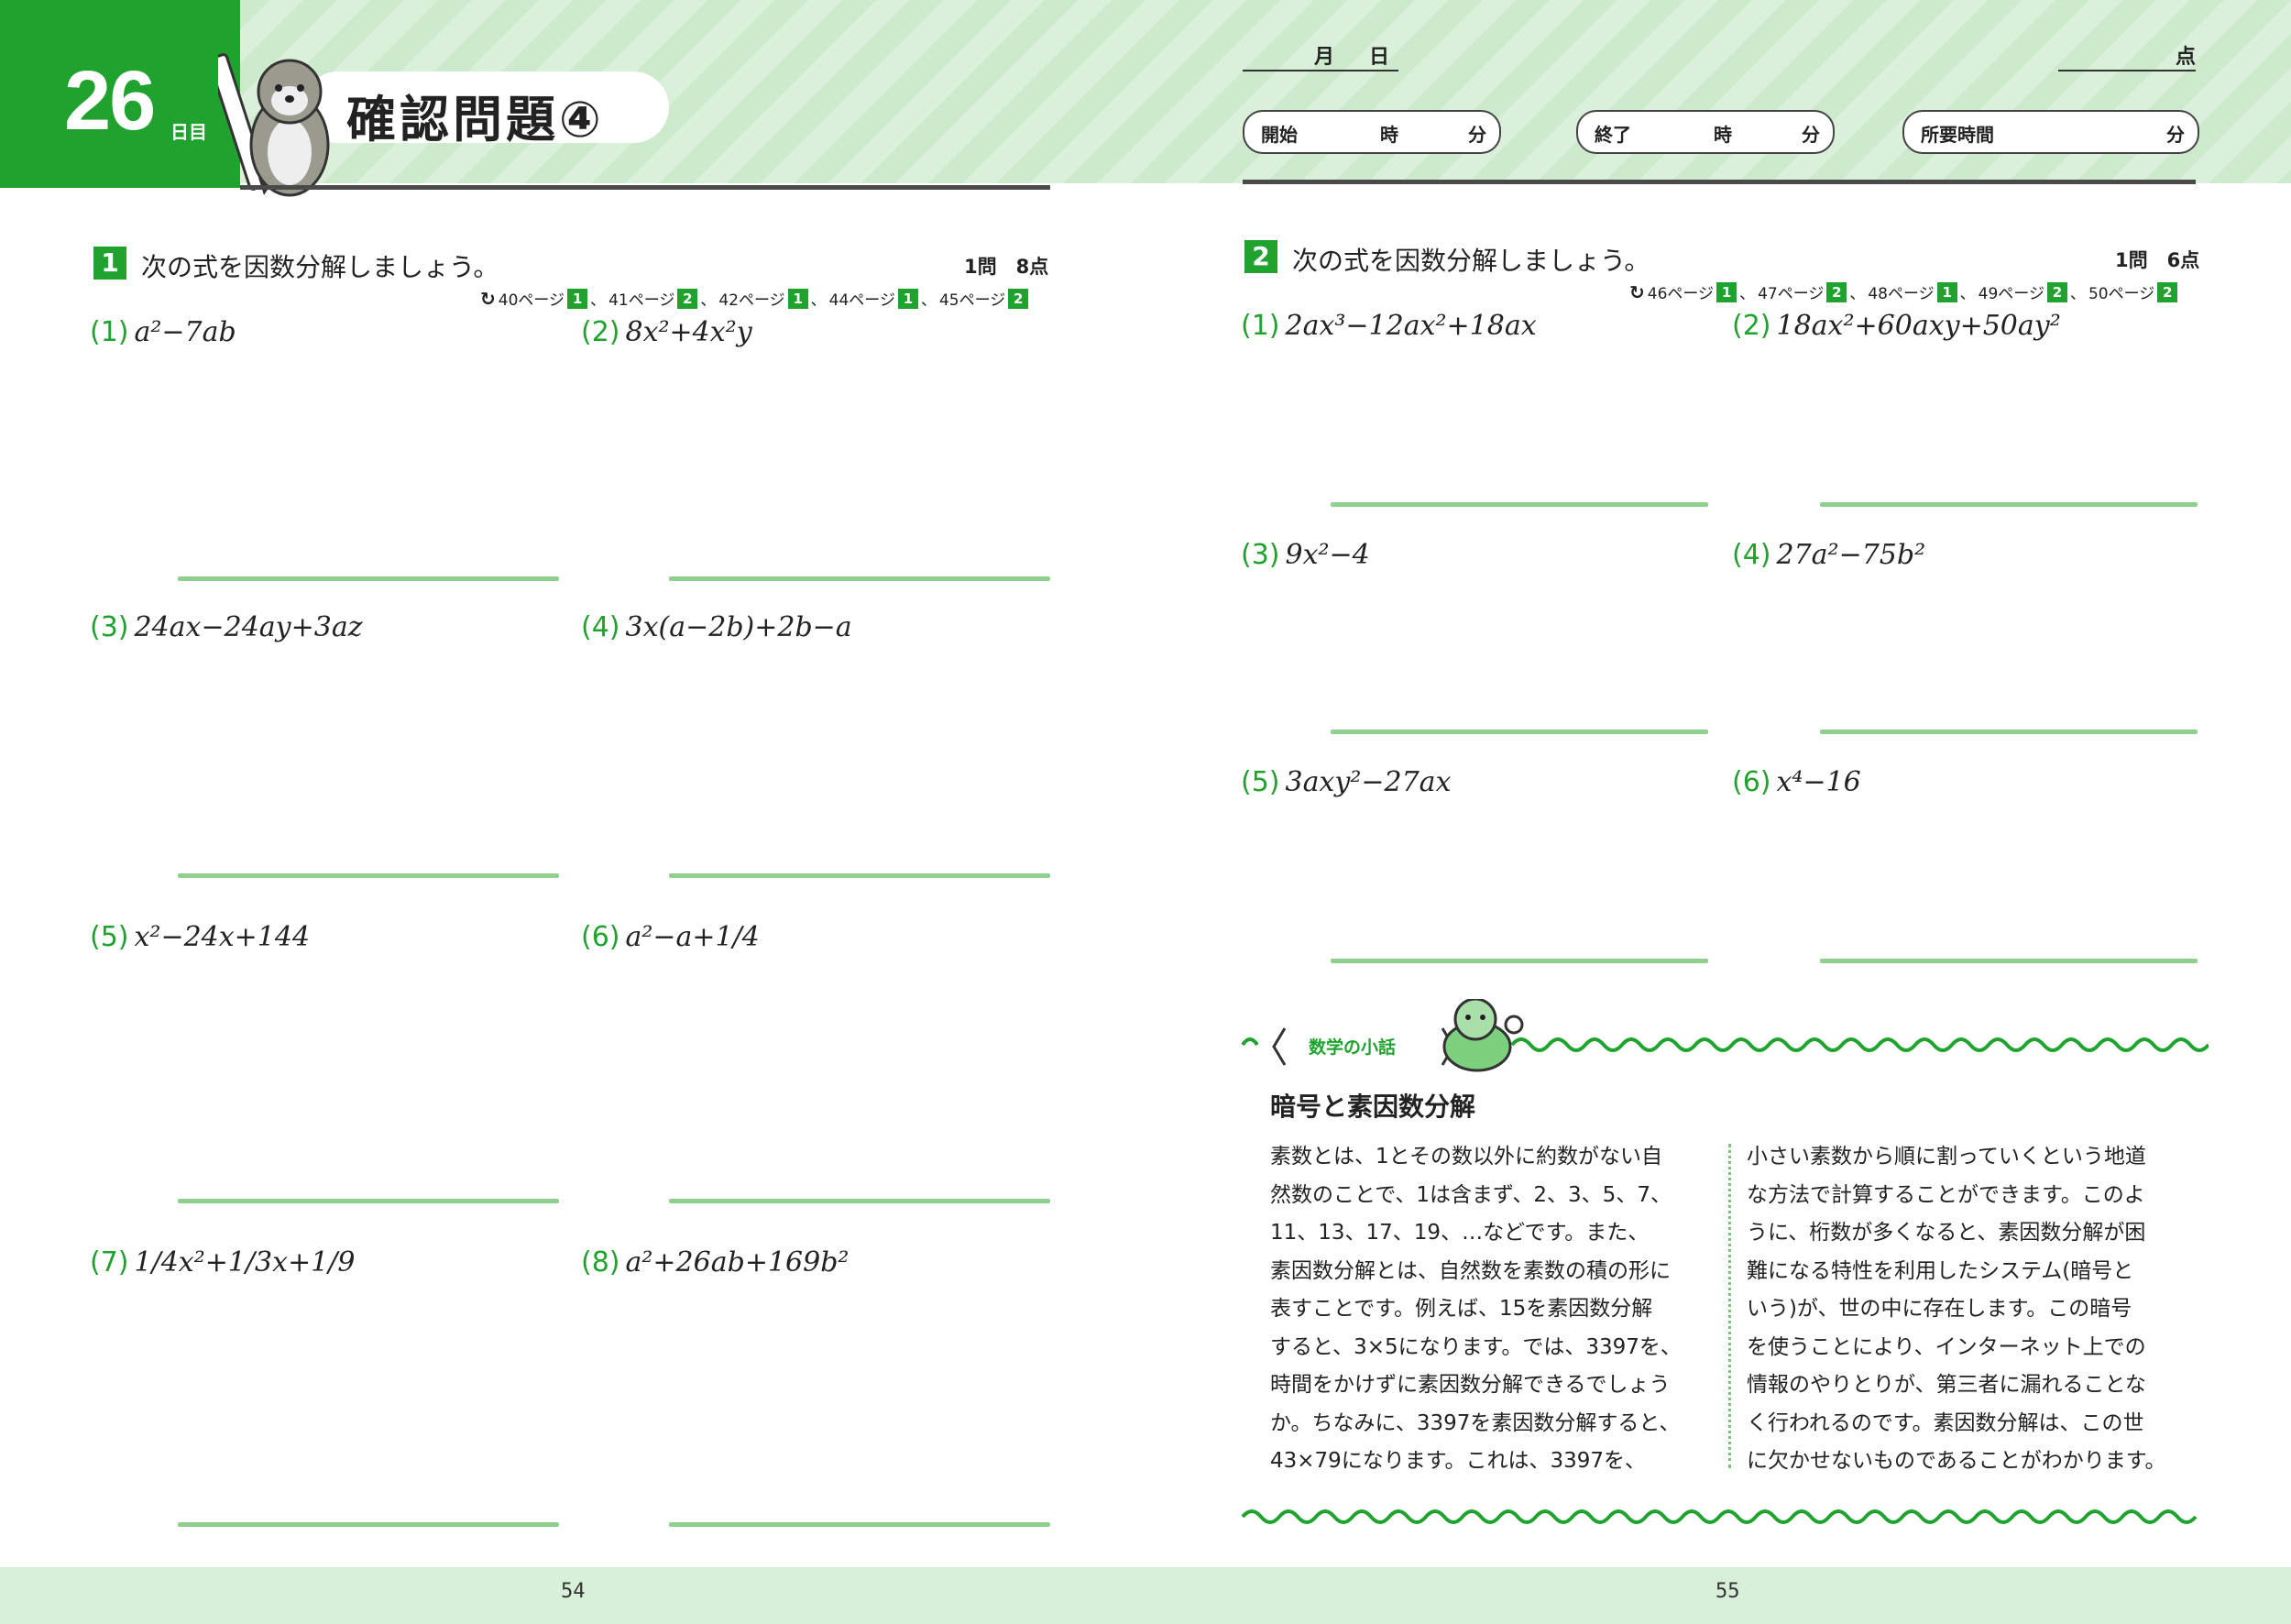  Describe the element at coordinates (200, 937) in the screenshot. I see `problem-5: (5) x²−24x+144` at that location.